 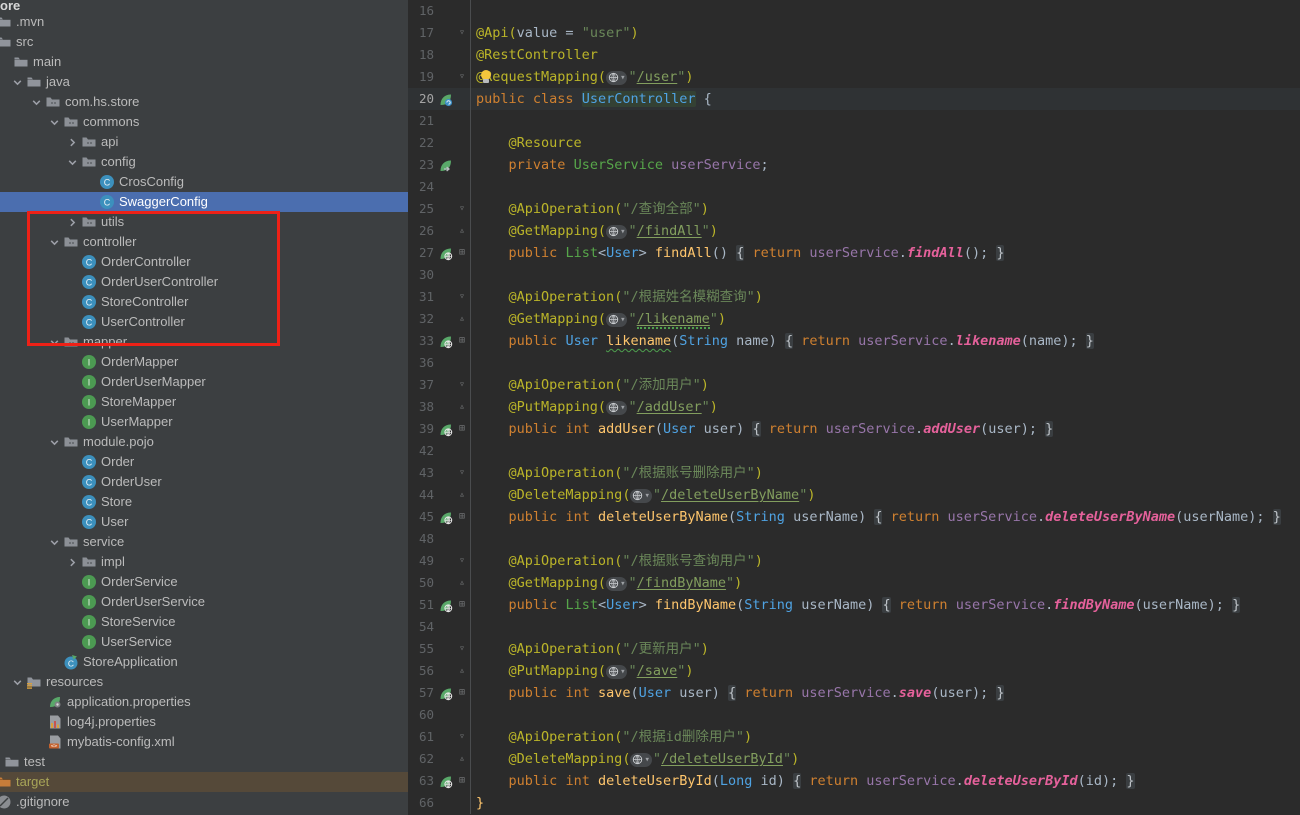 What do you see at coordinates (422, 363) in the screenshot?
I see `line-number: 36` at bounding box center [422, 363].